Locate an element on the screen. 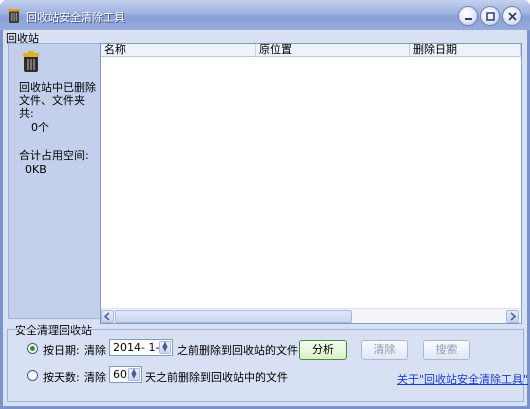 This screenshot has width=530, height=409. date-picker: 2014- 1- 9 ▲ ▼ is located at coordinates (141, 347).